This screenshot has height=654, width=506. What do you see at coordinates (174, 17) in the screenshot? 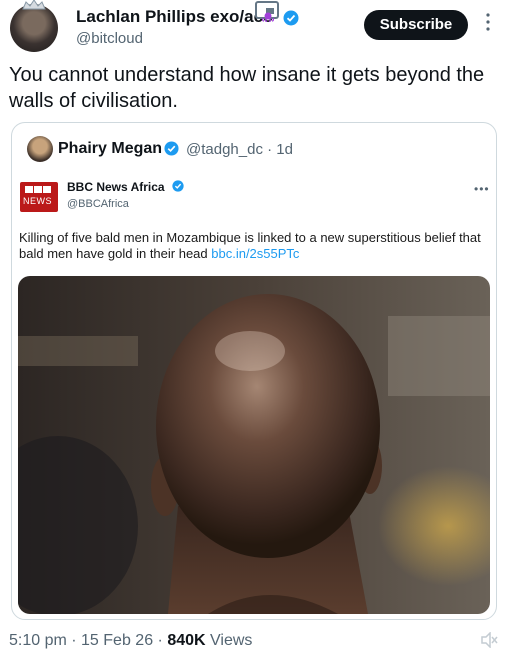
I see `author-name: Lachlan Phillips exo/acc` at bounding box center [174, 17].